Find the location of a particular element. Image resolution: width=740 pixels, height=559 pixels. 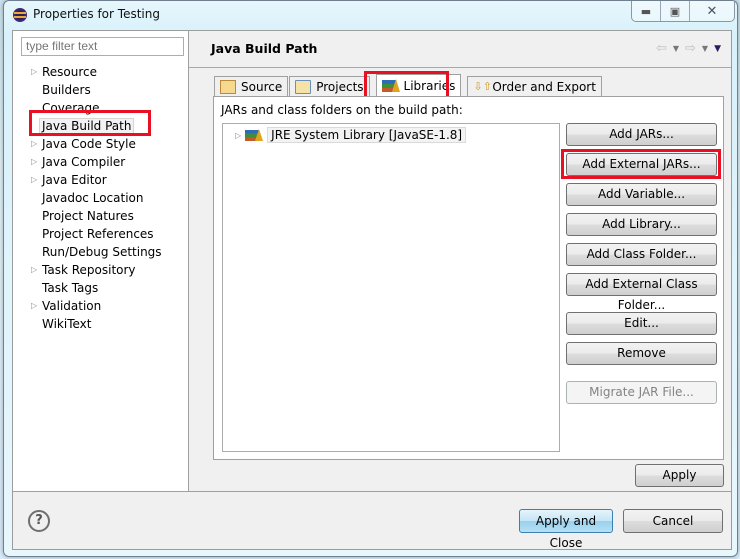

tree-item-coverage: Coverage is located at coordinates (100, 108).